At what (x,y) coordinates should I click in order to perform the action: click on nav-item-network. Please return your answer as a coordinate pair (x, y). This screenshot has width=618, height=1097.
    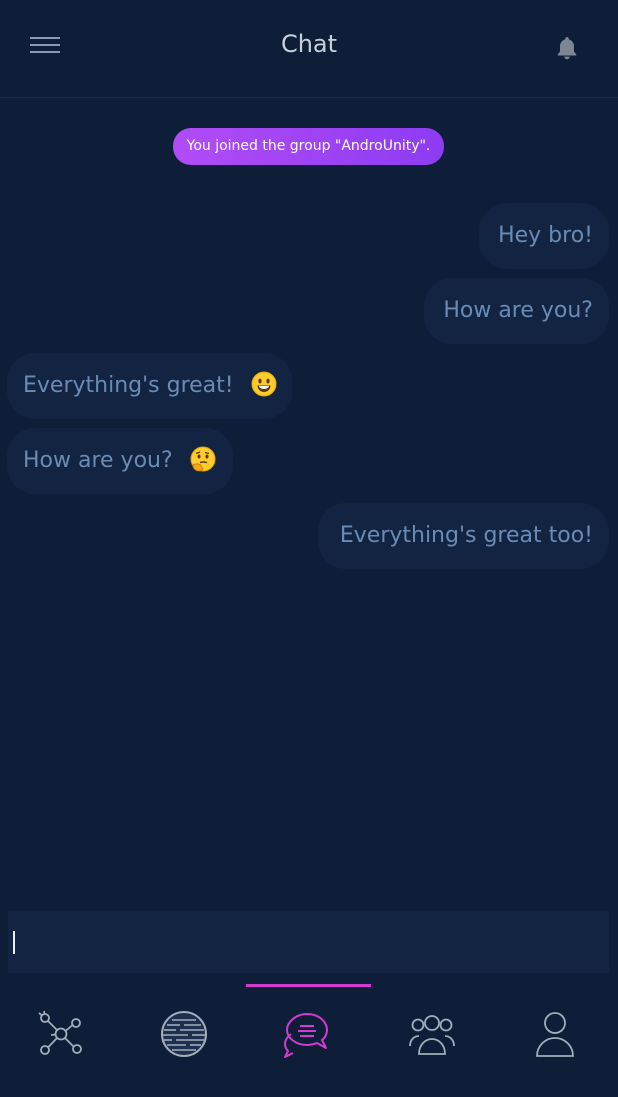
    Looking at the image, I should click on (61, 1034).